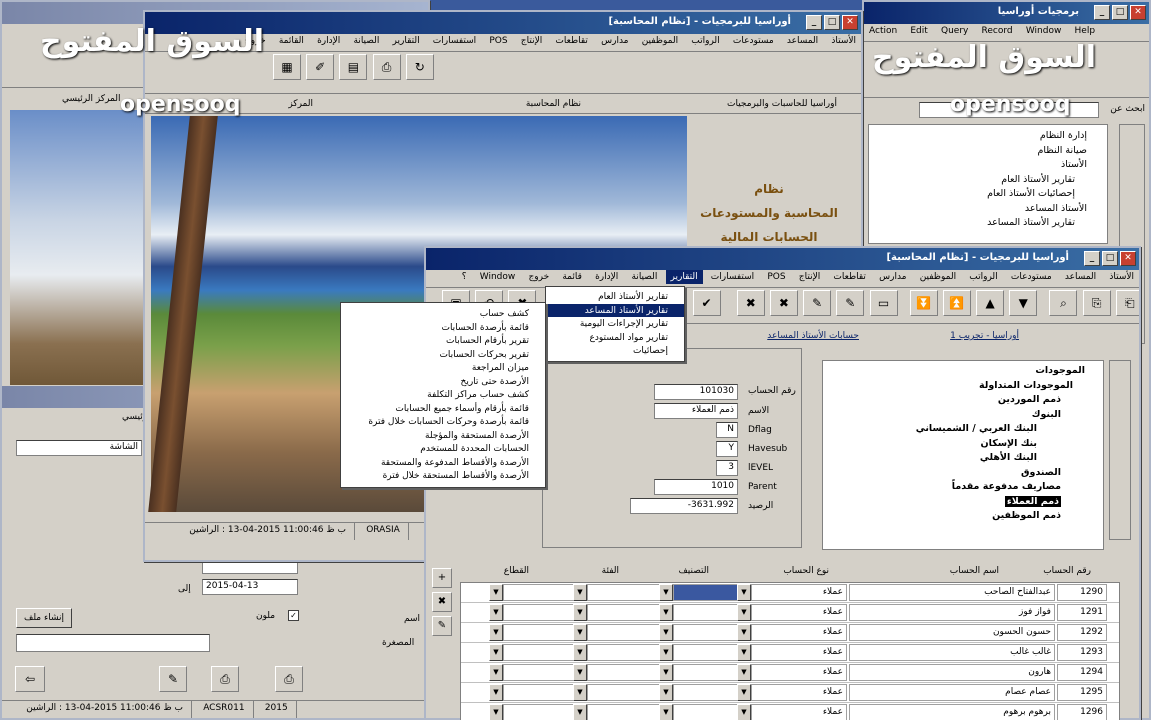  Describe the element at coordinates (443, 341) in the screenshot. I see `submenu-item: تقرير بأرقام الحسابات` at that location.